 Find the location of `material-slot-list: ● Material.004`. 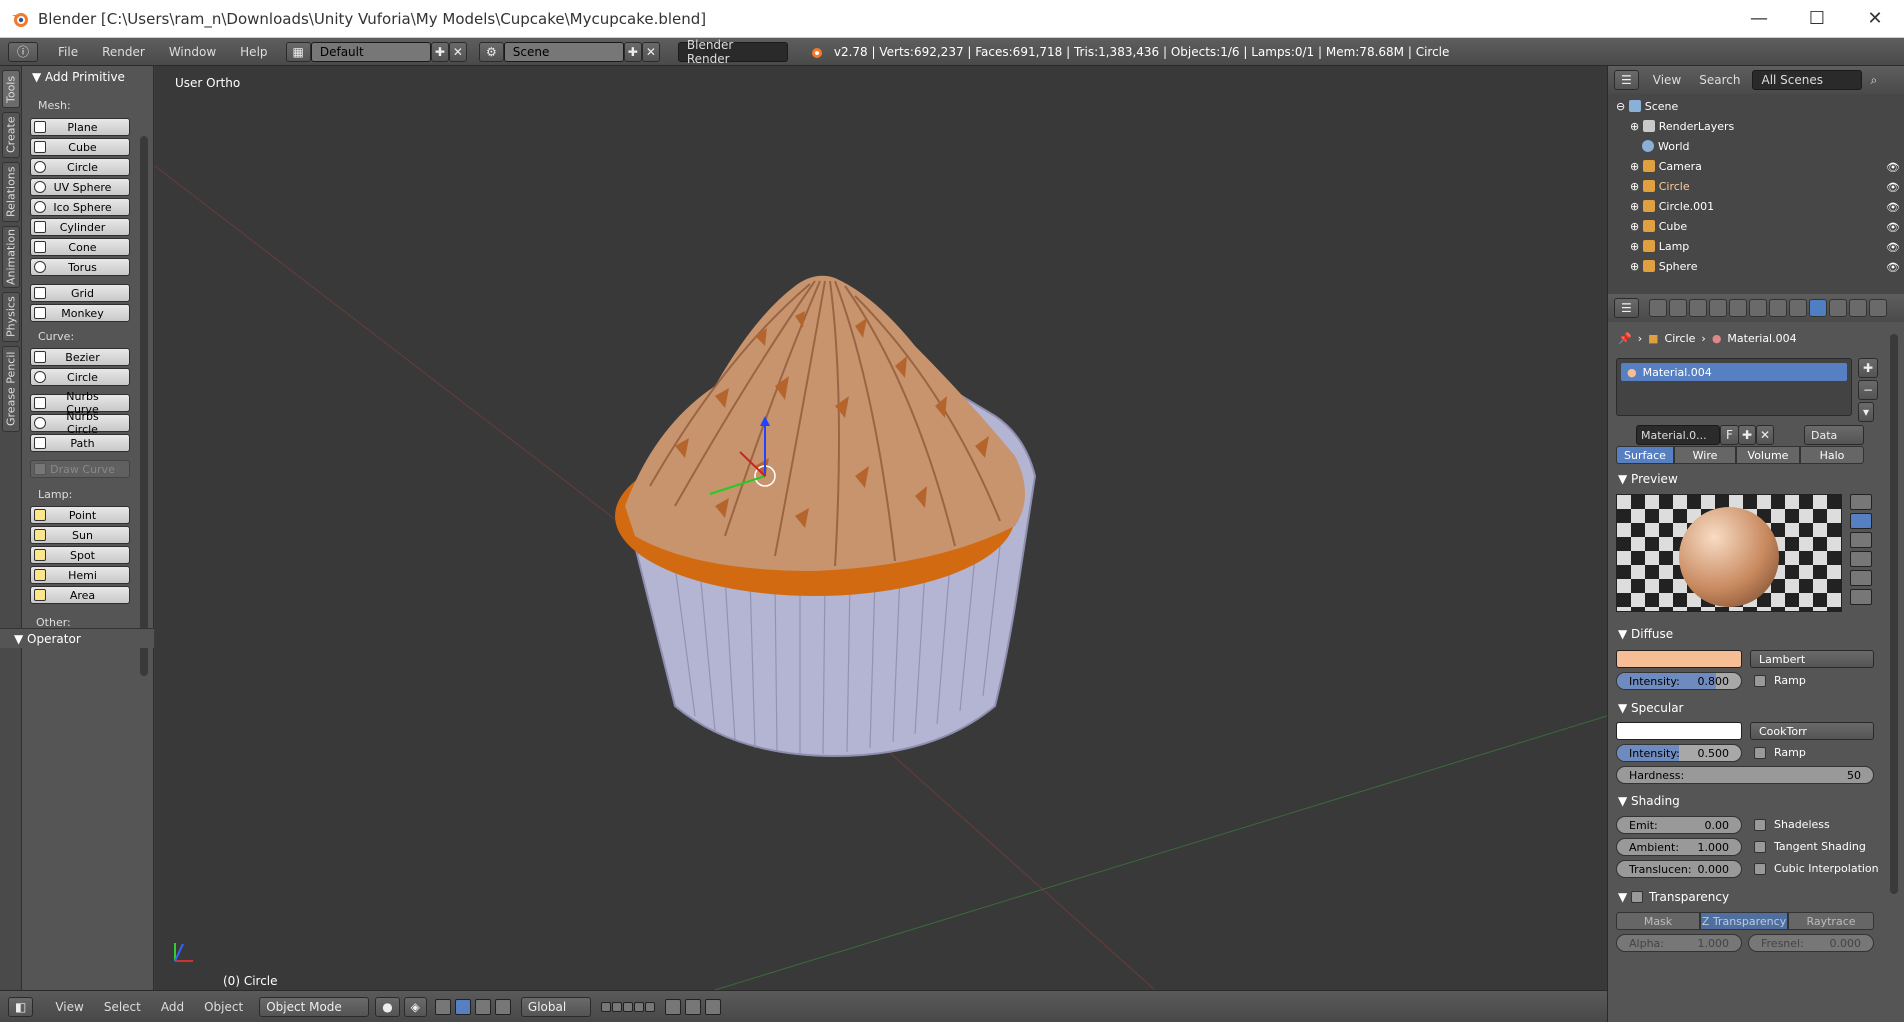

material-slot-list: ● Material.004 is located at coordinates (1734, 387).